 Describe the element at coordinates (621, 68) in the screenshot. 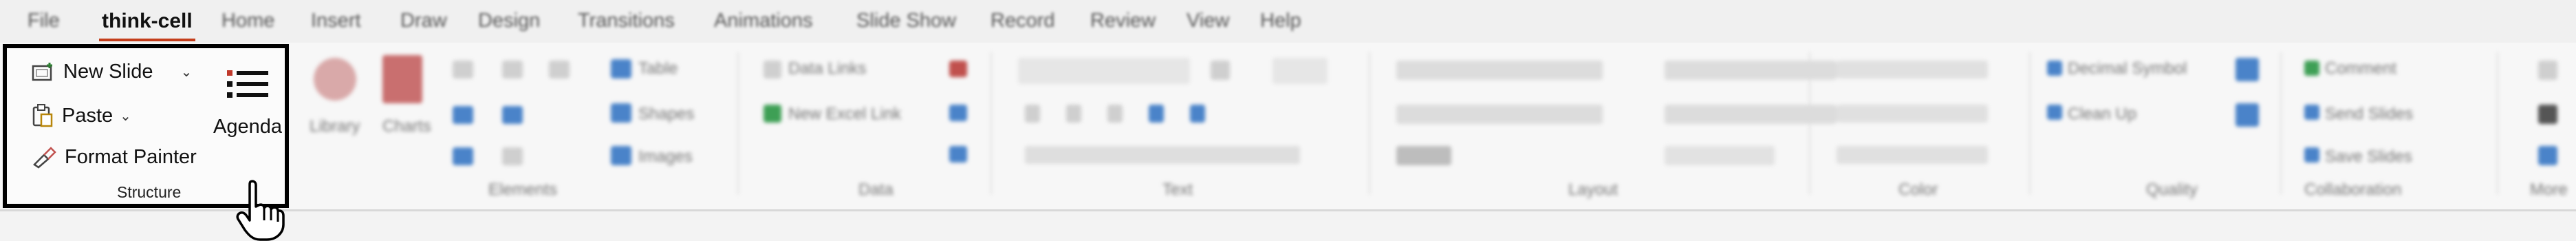

I see `table-icon` at that location.